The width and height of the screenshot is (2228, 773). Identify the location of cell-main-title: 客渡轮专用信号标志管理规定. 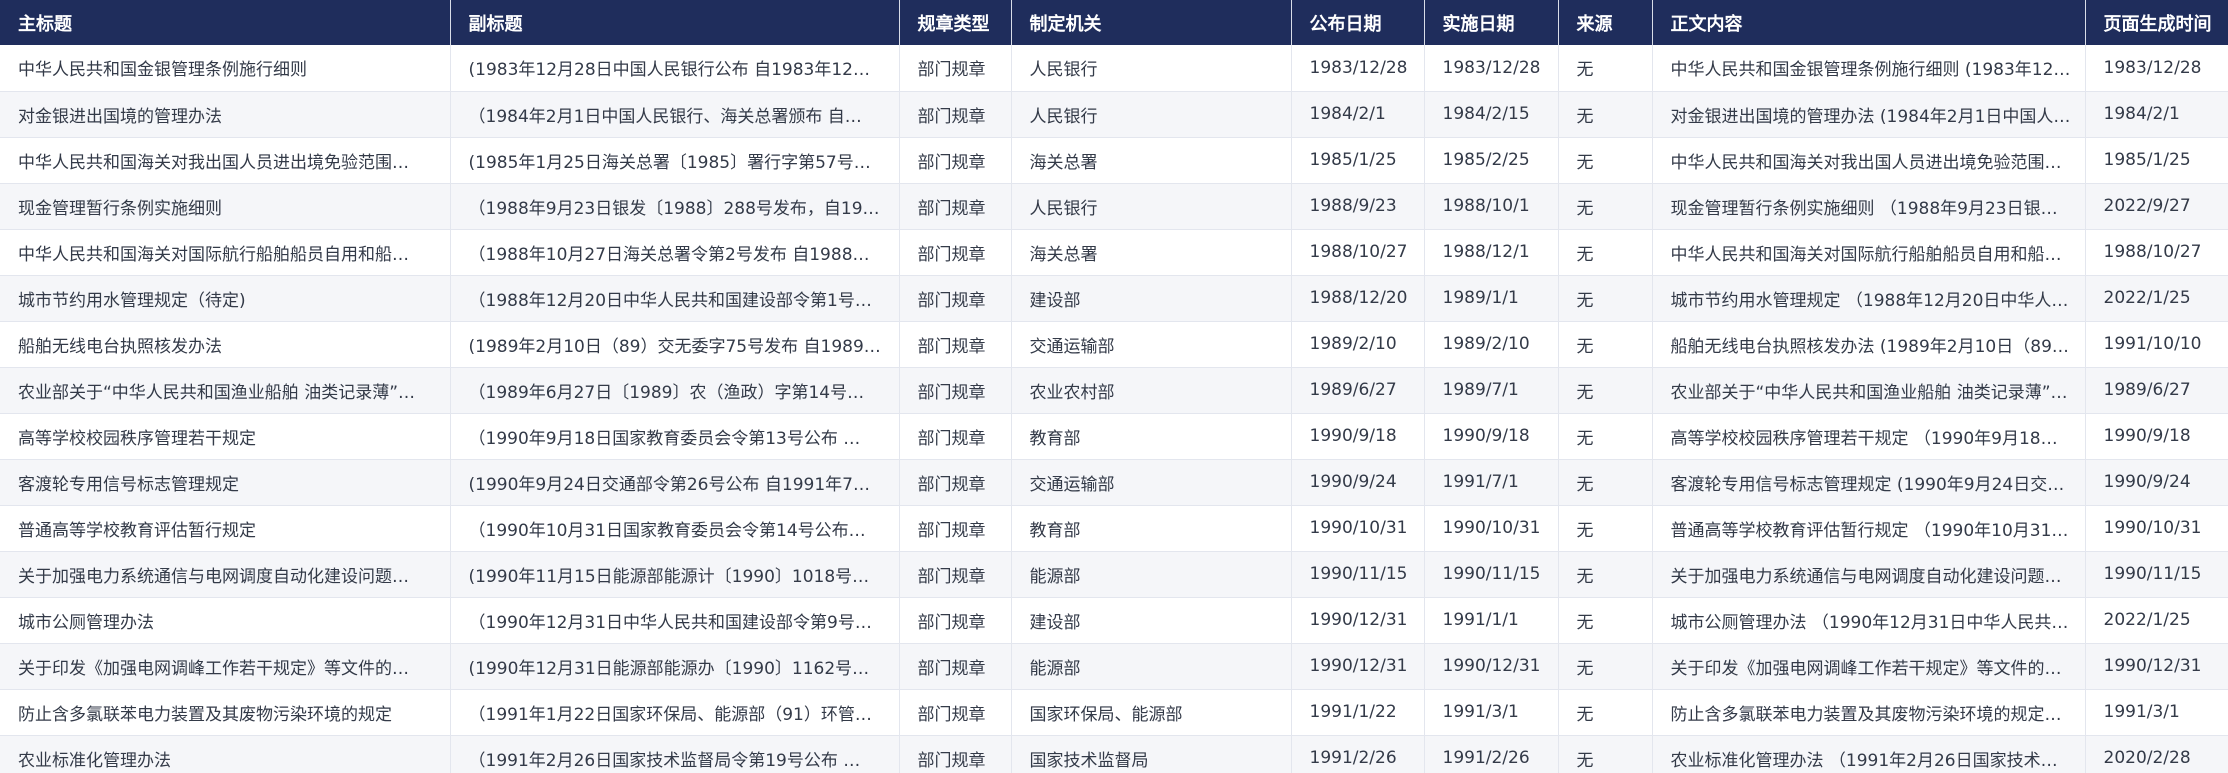
(225, 482).